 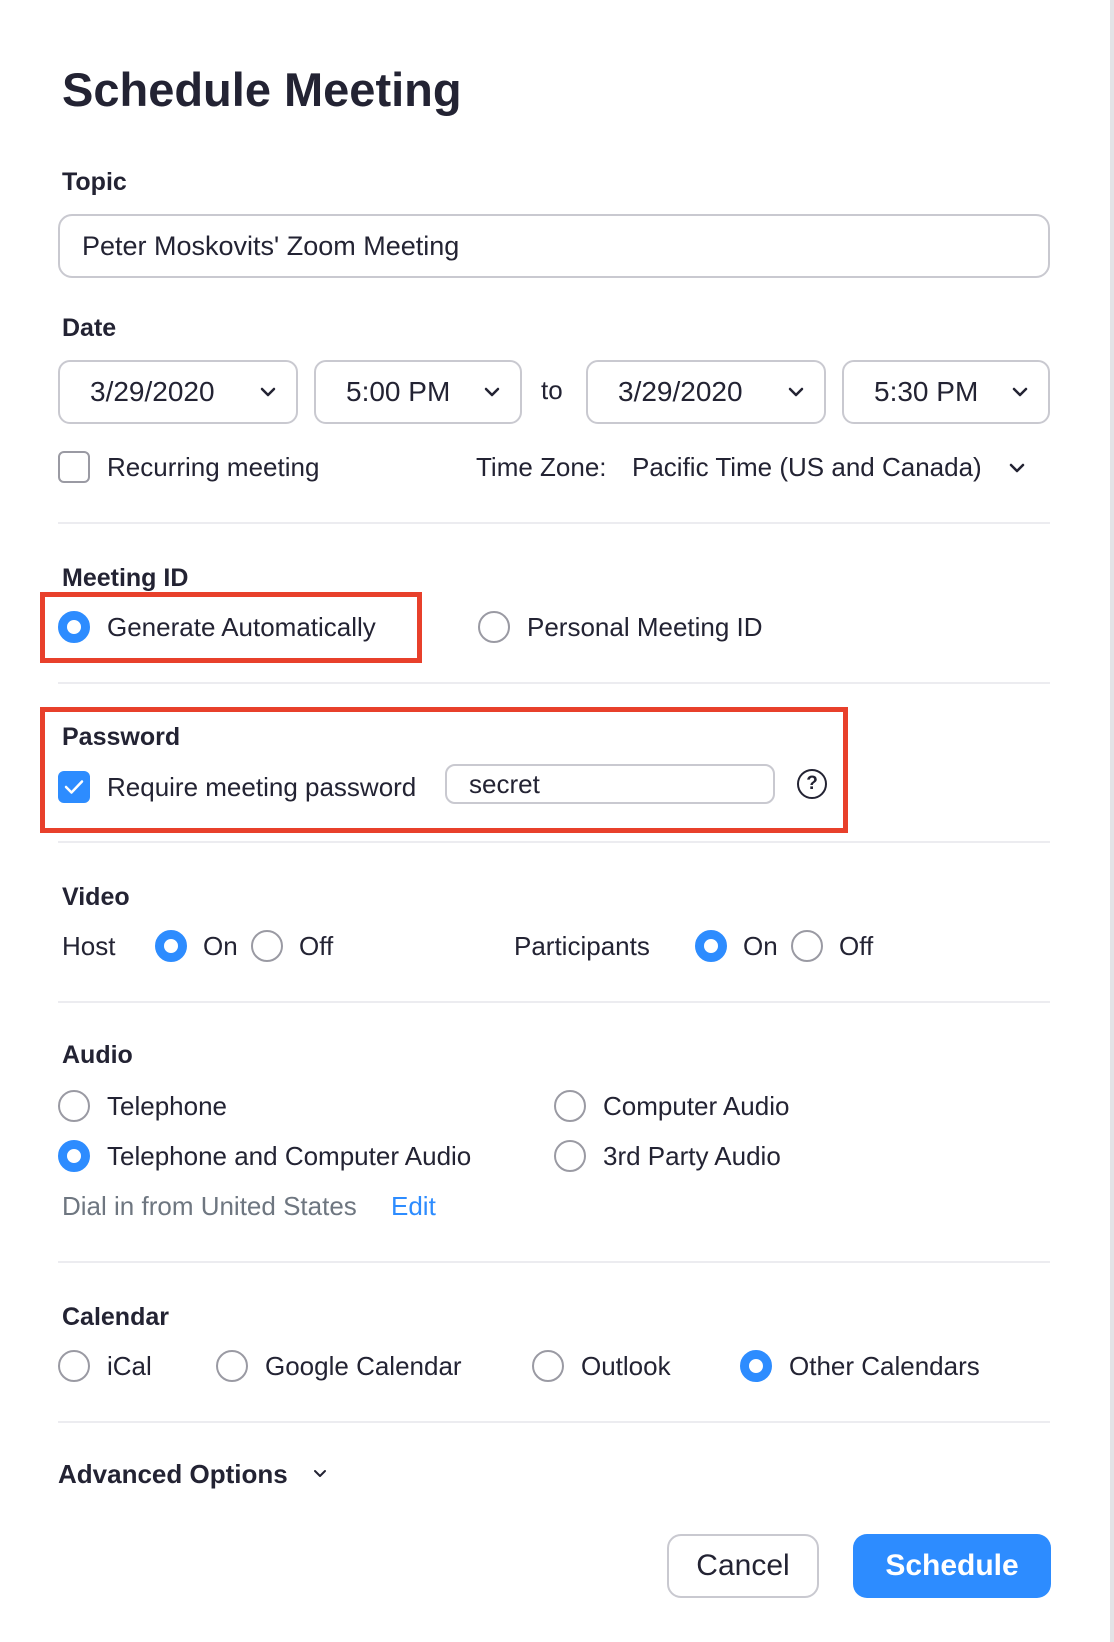 I want to click on participants-label: Participants, so click(x=582, y=946).